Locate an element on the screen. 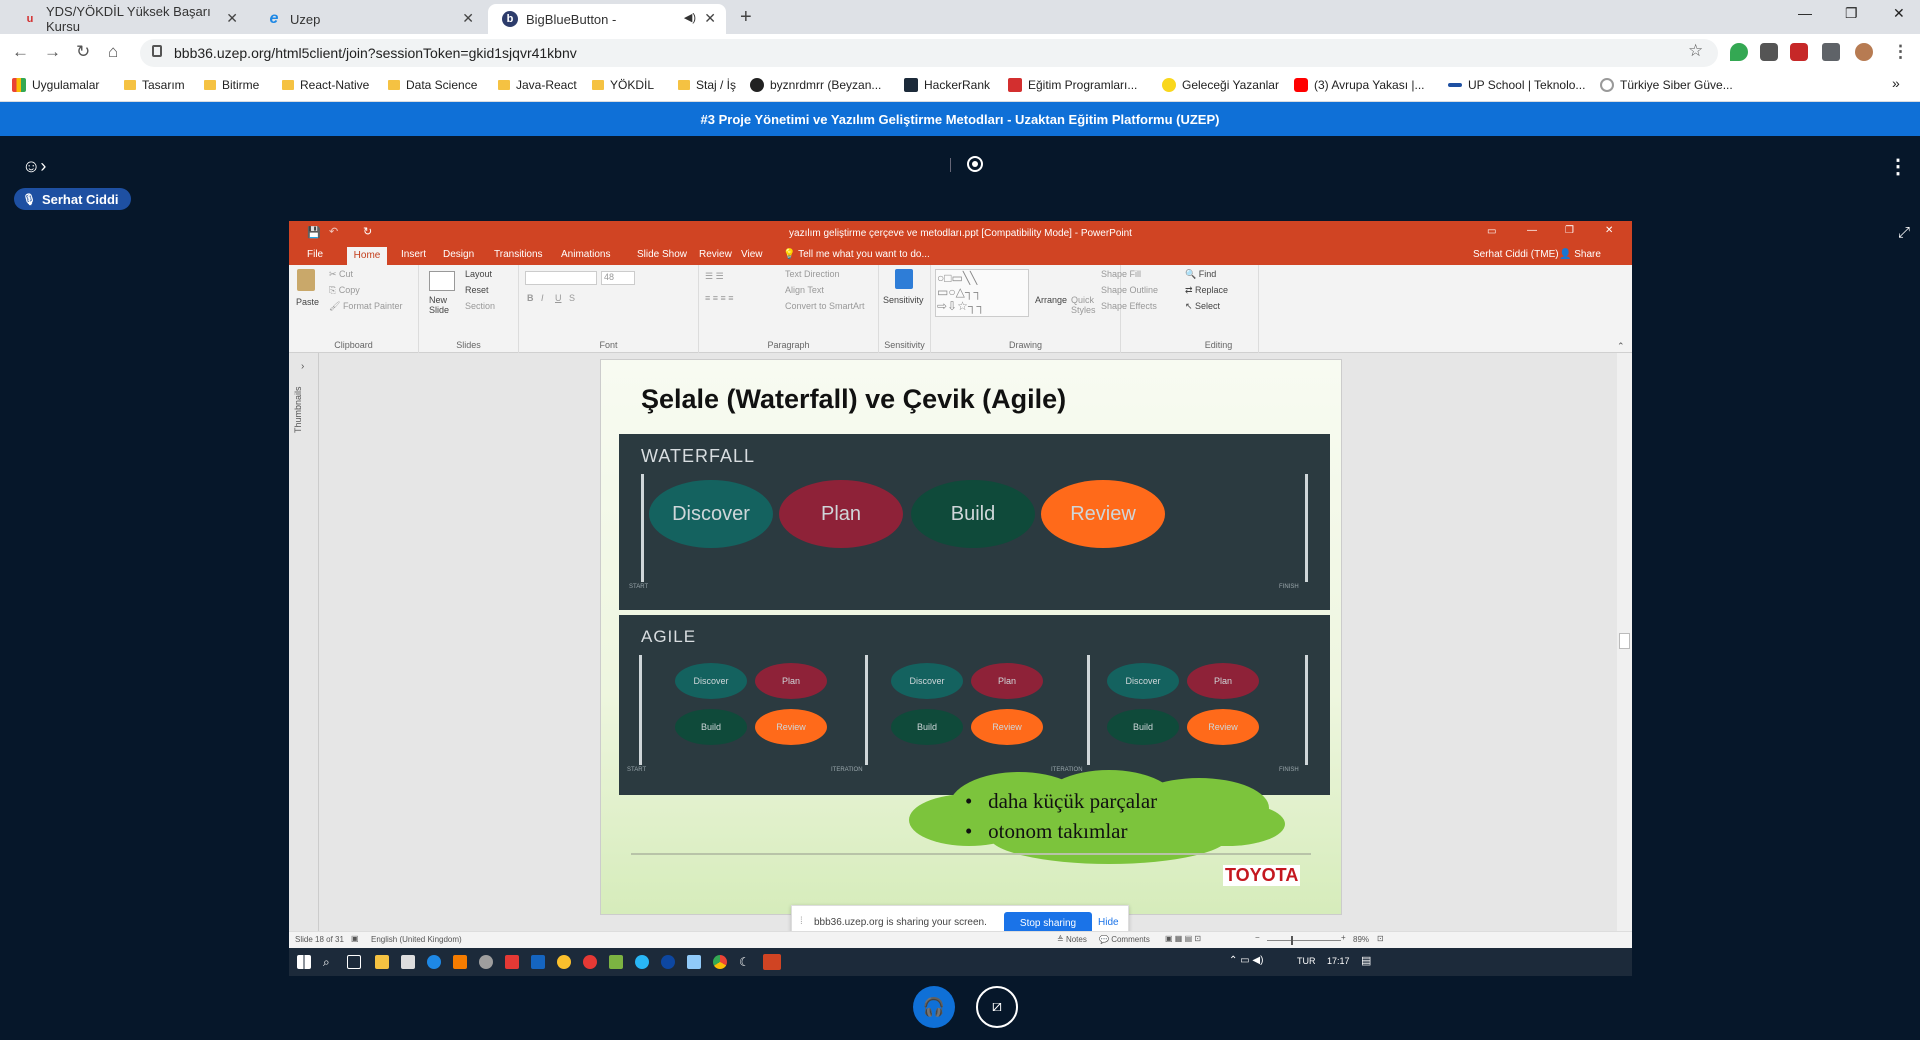 This screenshot has height=1040, width=1920. sensitivity-button: Sensitivity is located at coordinates (903, 300).